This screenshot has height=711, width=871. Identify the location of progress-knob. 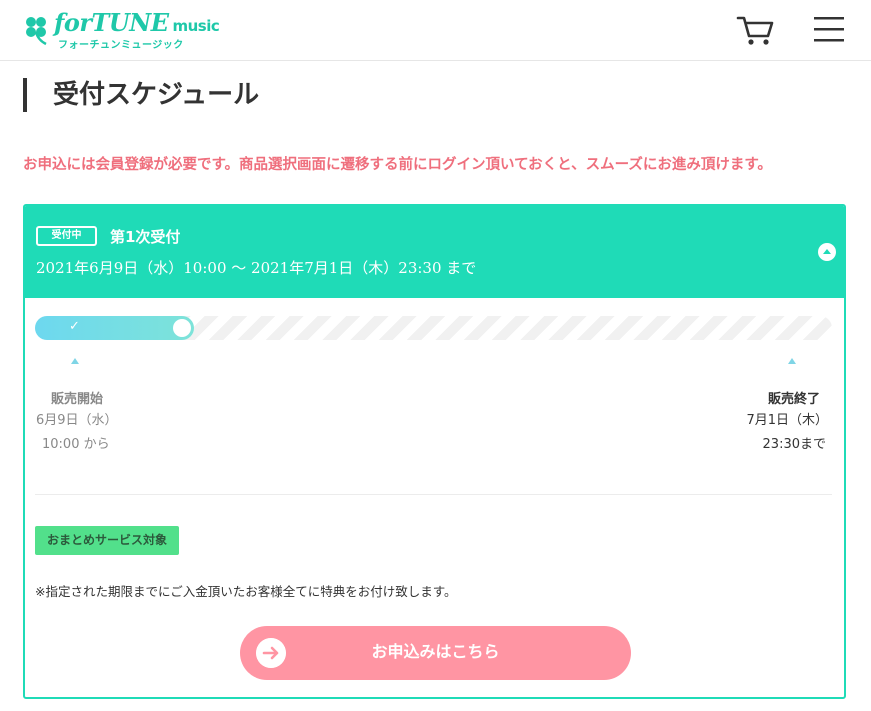
(182, 328).